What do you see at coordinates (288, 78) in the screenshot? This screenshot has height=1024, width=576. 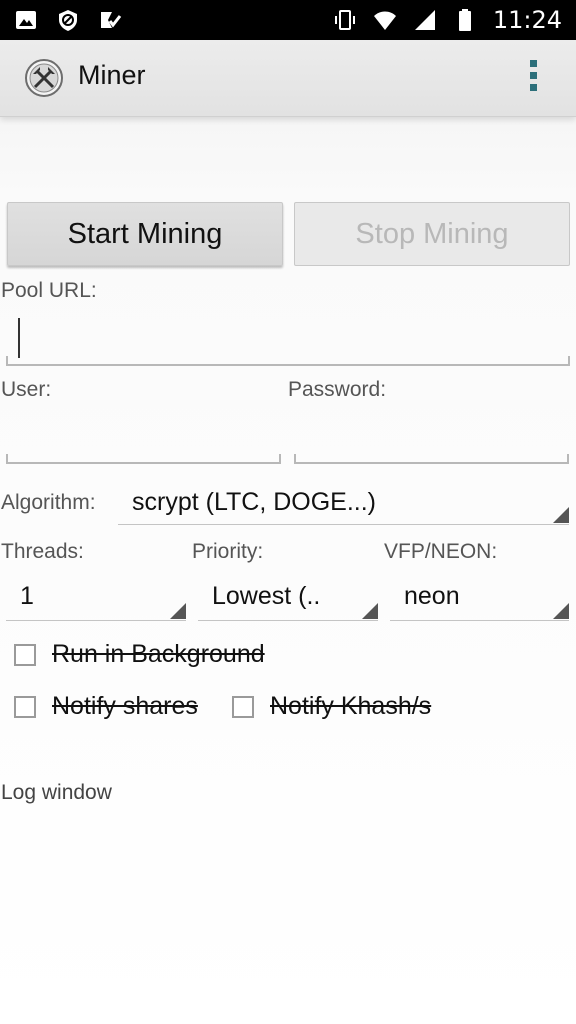 I see `app-bar: Miner` at bounding box center [288, 78].